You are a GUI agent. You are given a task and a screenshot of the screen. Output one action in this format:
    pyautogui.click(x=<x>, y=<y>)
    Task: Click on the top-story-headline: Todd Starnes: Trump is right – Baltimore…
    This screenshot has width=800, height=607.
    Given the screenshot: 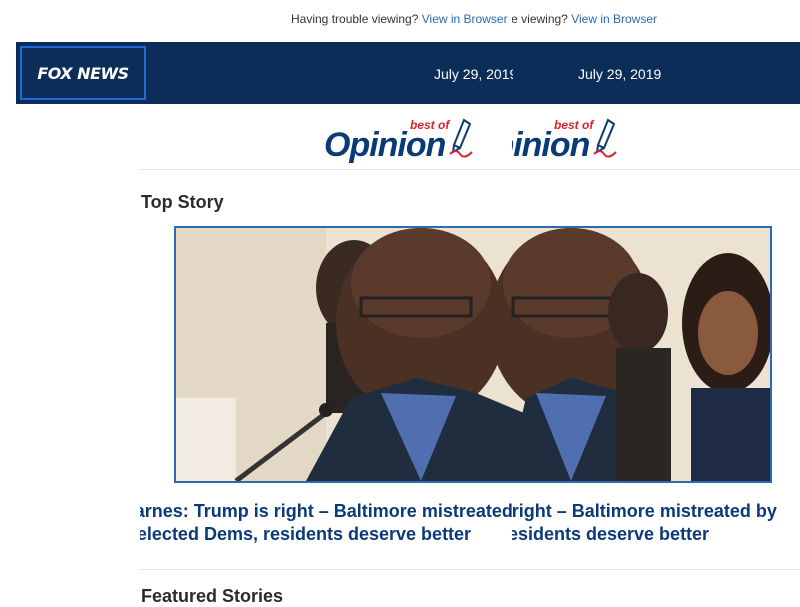 What is the action you would take?
    pyautogui.click(x=326, y=523)
    